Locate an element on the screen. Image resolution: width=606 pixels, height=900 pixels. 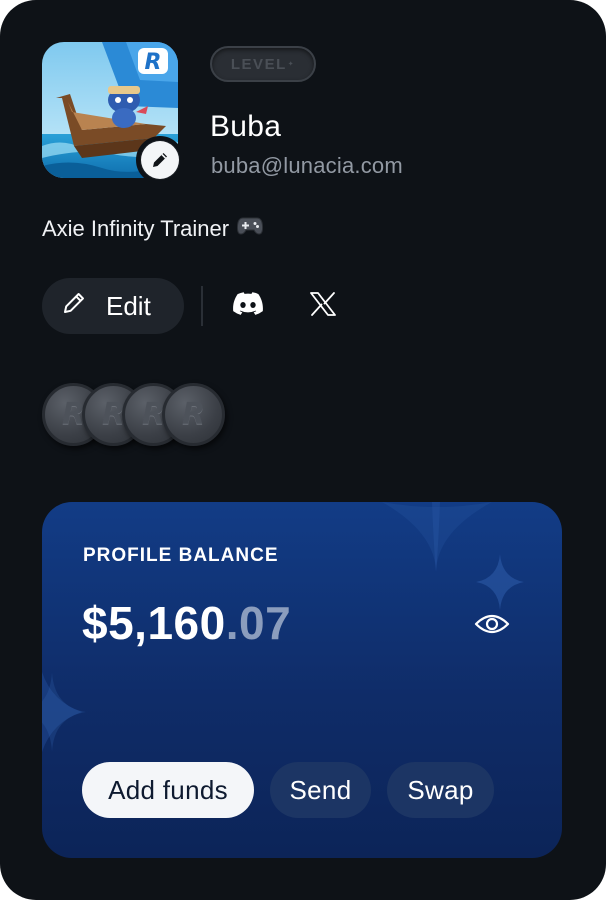
edit-profile-button: Edit is located at coordinates (113, 306).